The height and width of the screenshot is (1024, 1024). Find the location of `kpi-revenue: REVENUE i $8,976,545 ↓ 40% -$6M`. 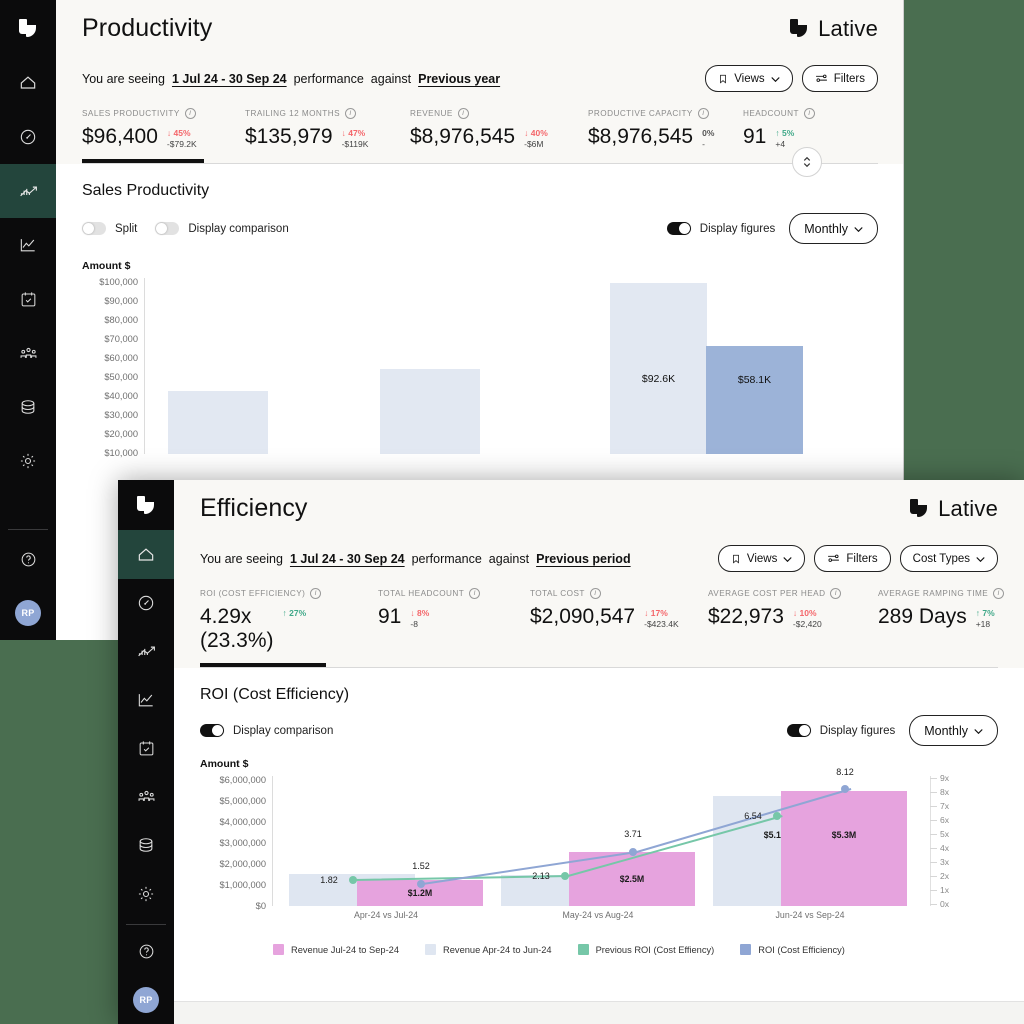

kpi-revenue: REVENUE i $8,976,545 ↓ 40% -$6M is located at coordinates (499, 128).